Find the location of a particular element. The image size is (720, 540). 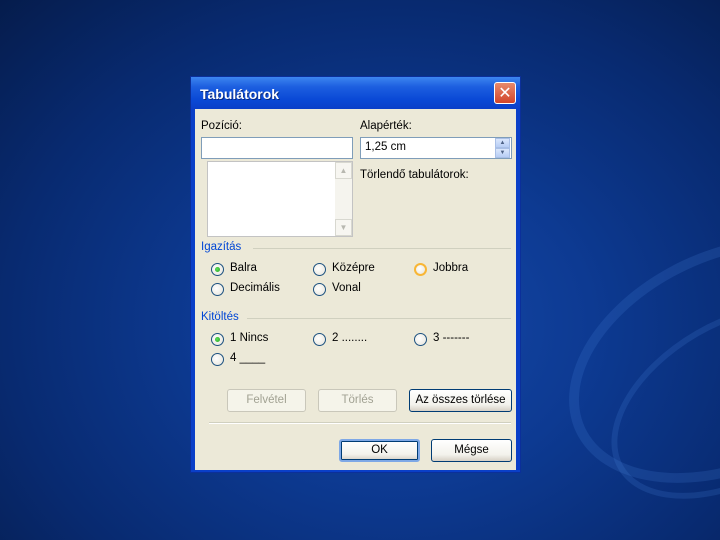

leader-underline-label: 4 ____ is located at coordinates (247, 358).